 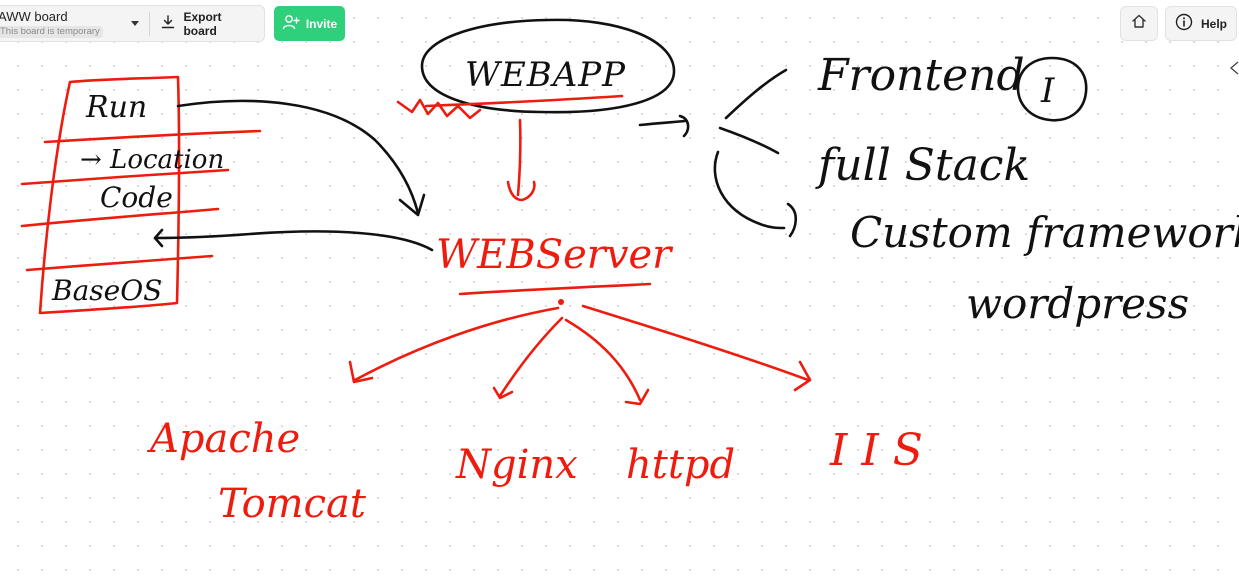 I want to click on stack-item-run: Run, so click(x=116, y=107).